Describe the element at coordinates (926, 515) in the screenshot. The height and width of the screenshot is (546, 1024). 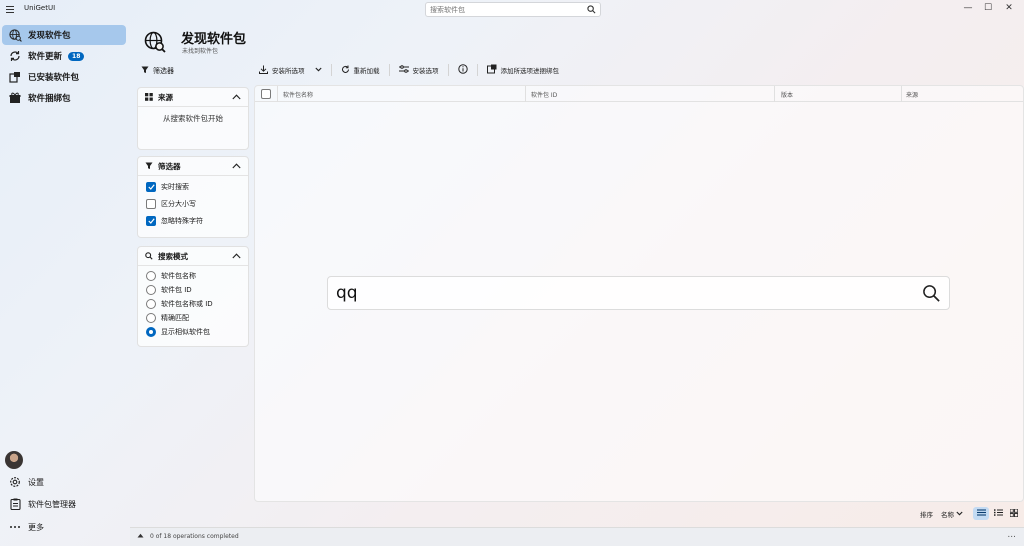
I see `sort-label: 排序` at that location.